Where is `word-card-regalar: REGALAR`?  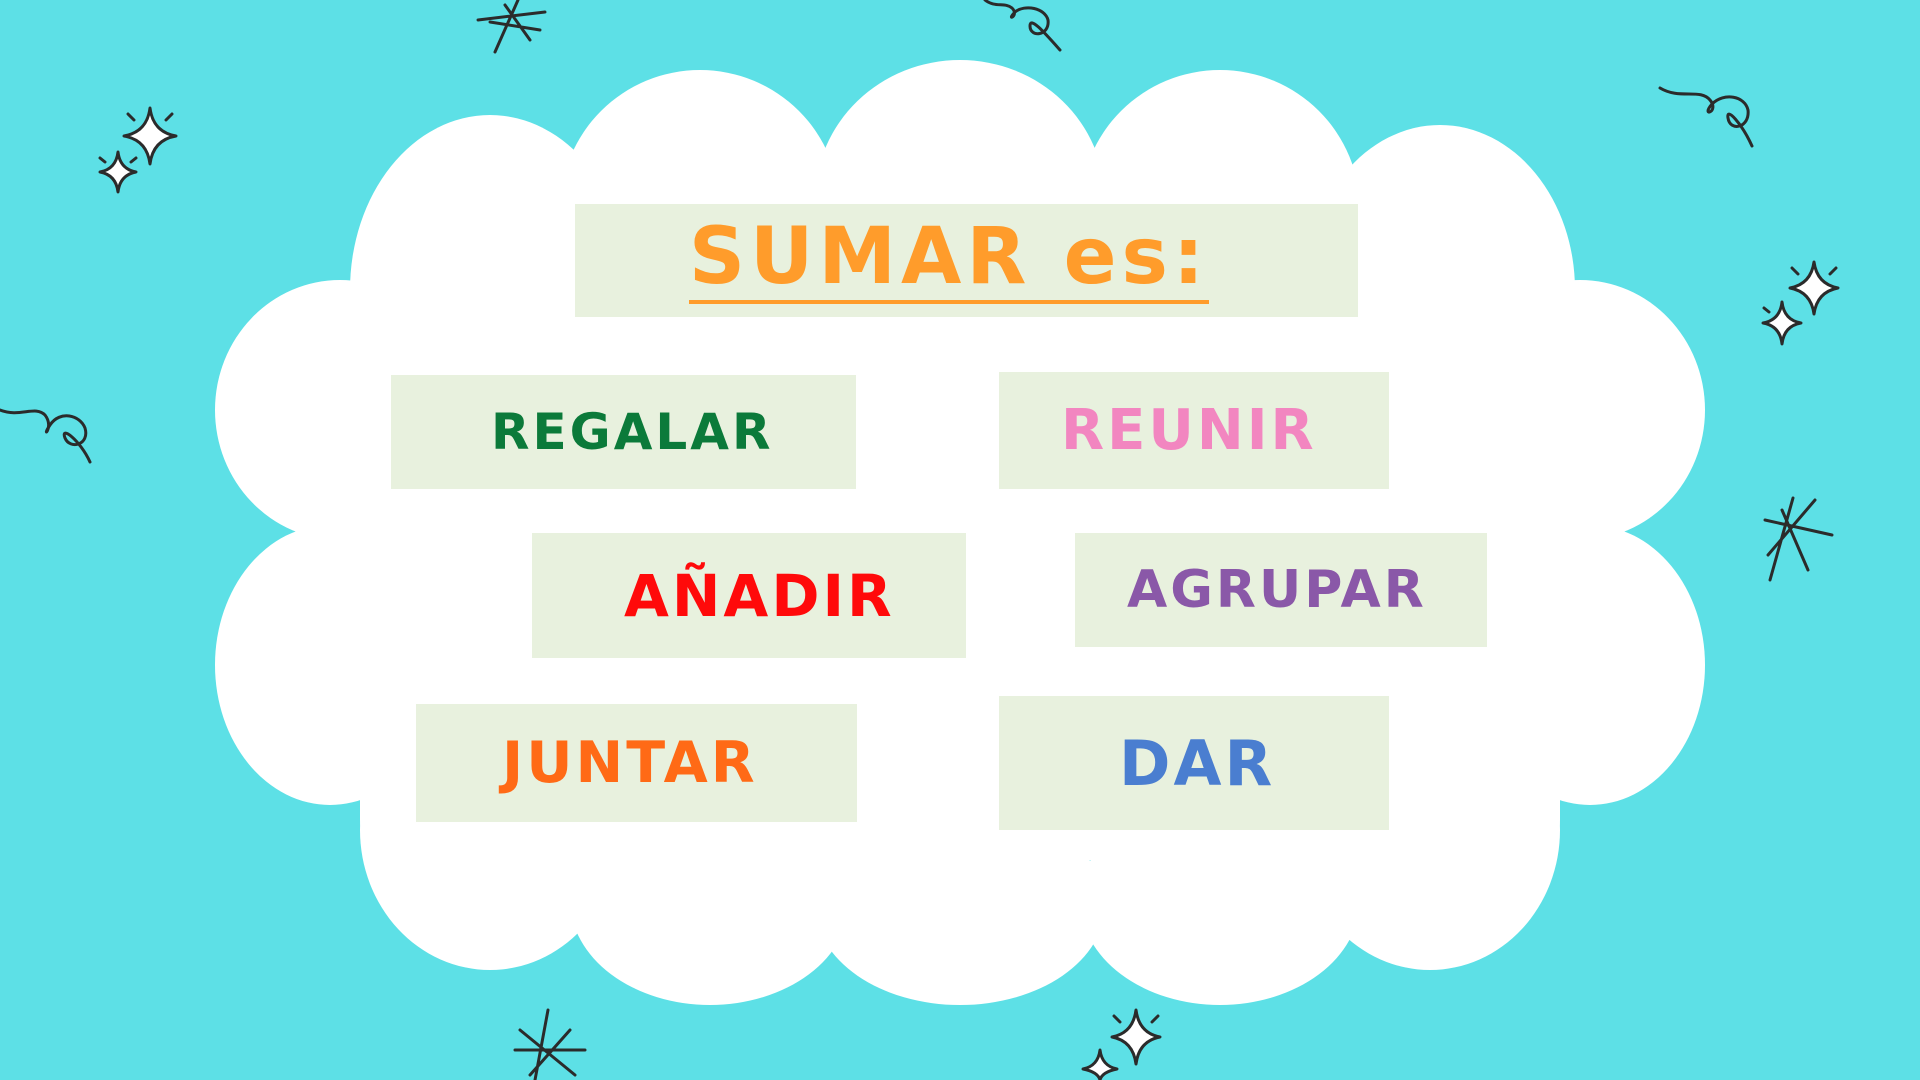
word-card-regalar: REGALAR is located at coordinates (623, 432).